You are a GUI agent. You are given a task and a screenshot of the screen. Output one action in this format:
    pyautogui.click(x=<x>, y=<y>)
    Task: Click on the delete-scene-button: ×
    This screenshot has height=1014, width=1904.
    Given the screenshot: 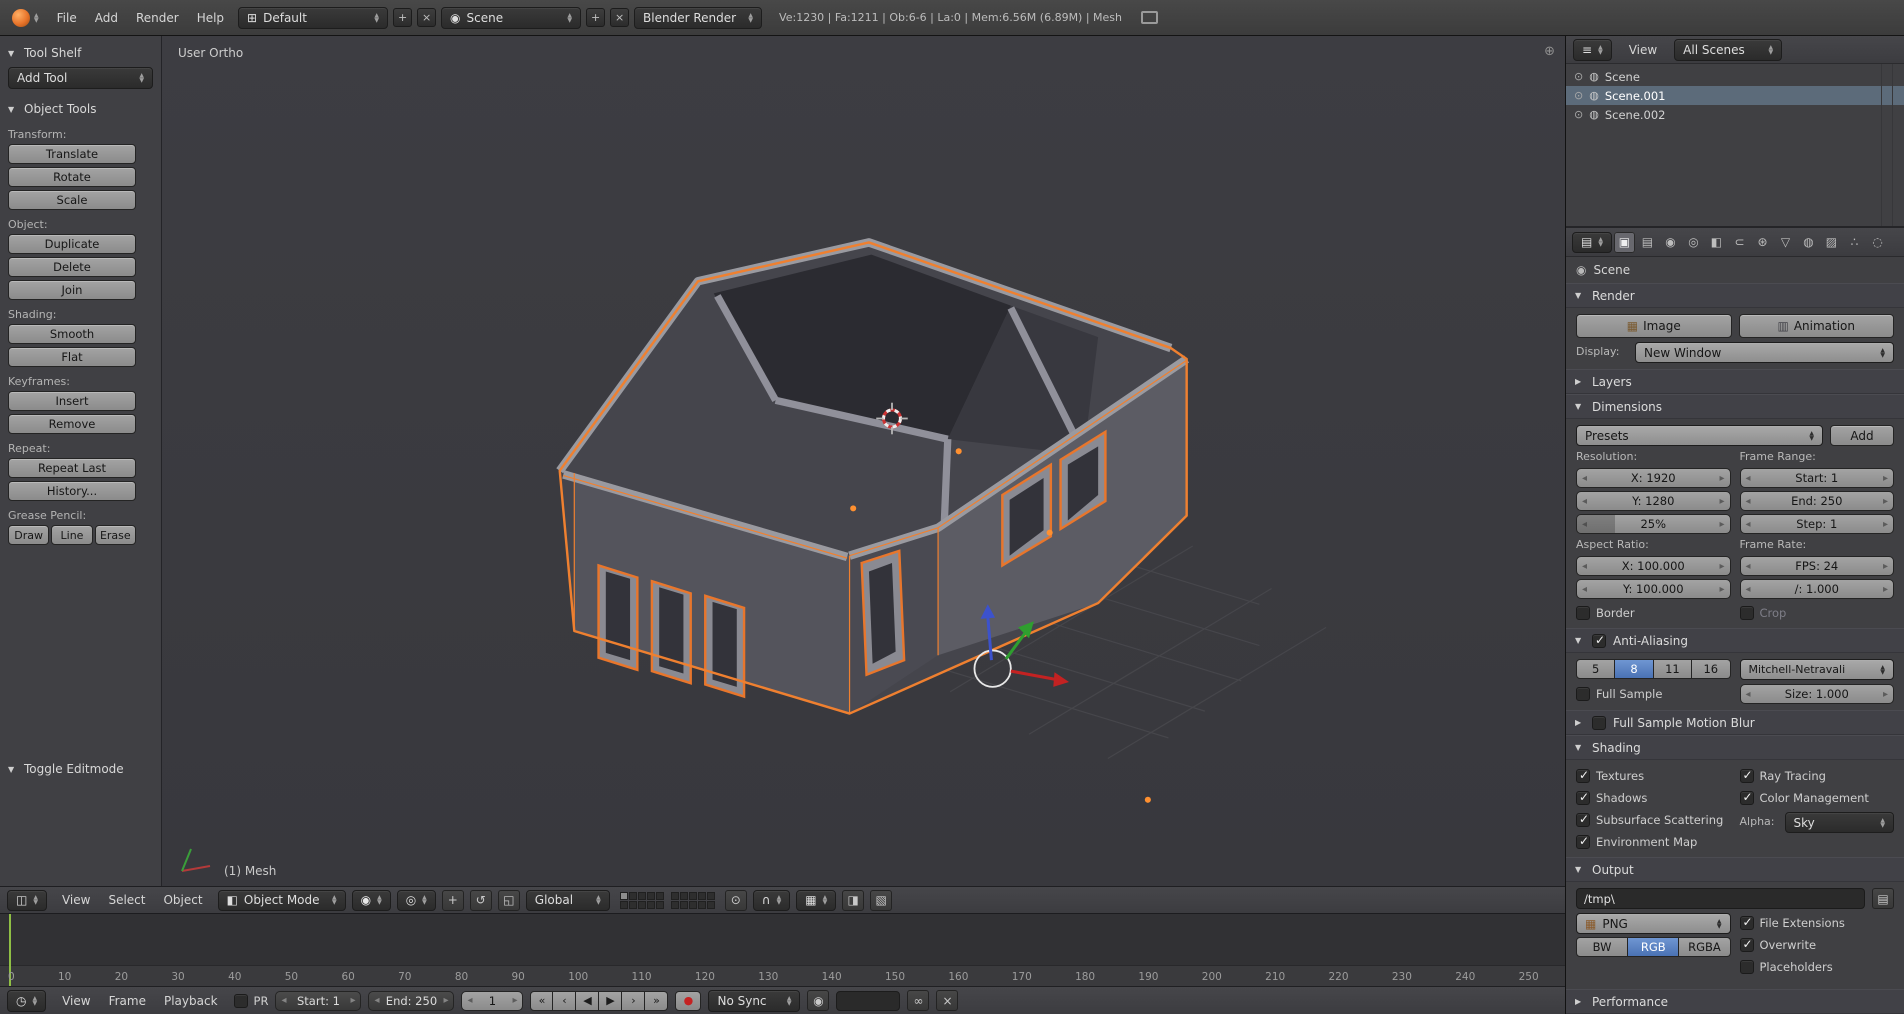 What is the action you would take?
    pyautogui.click(x=620, y=17)
    